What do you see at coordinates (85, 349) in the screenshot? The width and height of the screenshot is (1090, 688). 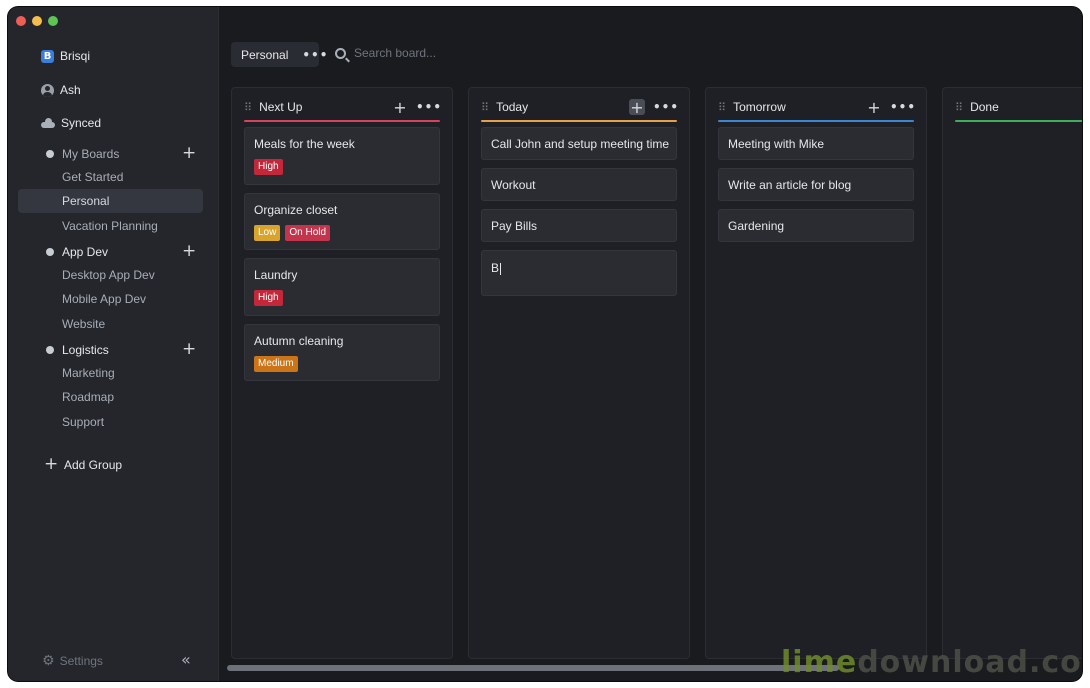 I see `group-label: Logistics` at bounding box center [85, 349].